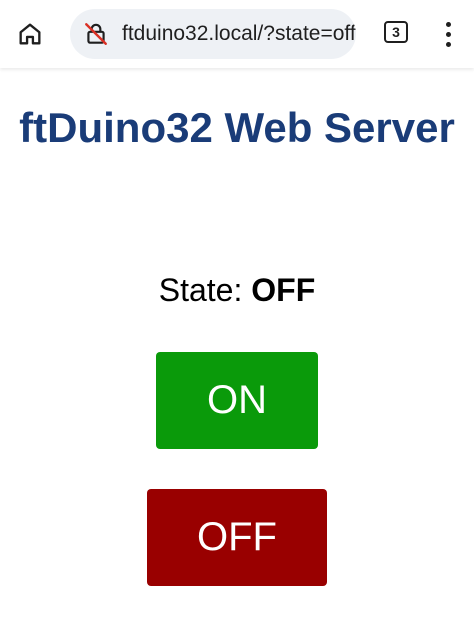 Image resolution: width=474 pixels, height=640 pixels. Describe the element at coordinates (396, 32) in the screenshot. I see `tab-switcher-button: 3` at that location.